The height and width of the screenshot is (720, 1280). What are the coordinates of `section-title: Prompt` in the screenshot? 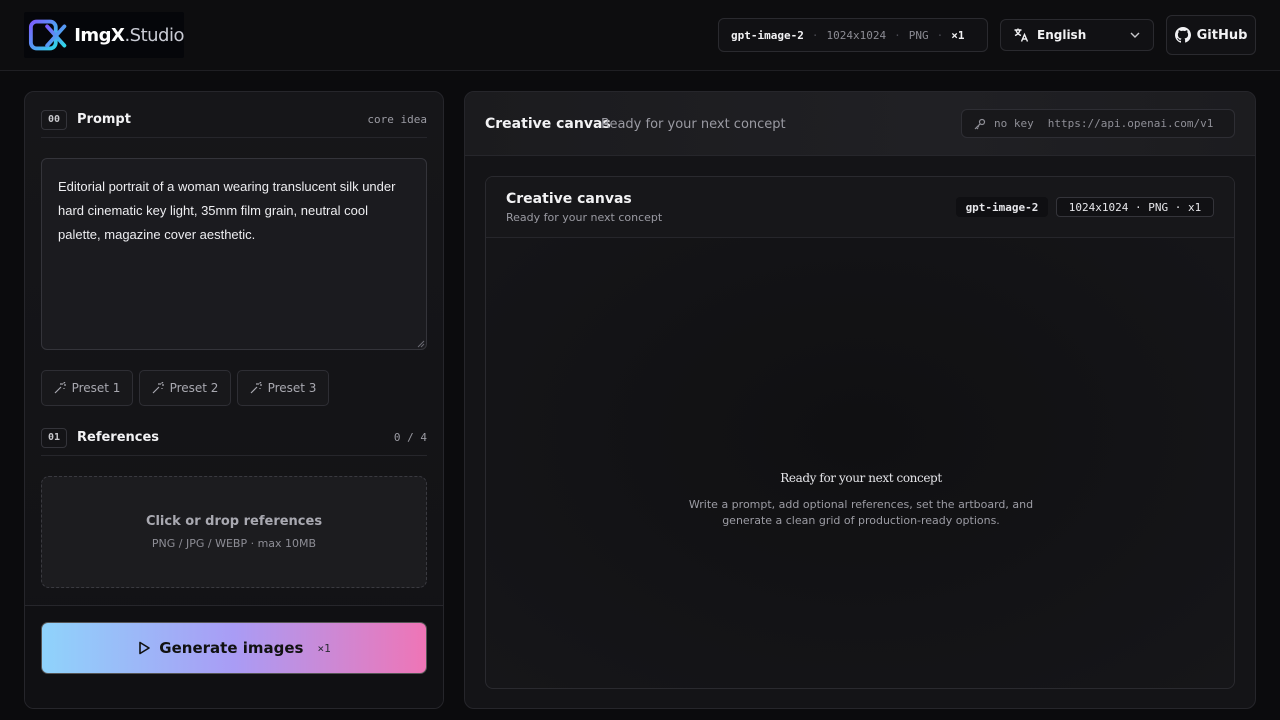 It's located at (104, 119).